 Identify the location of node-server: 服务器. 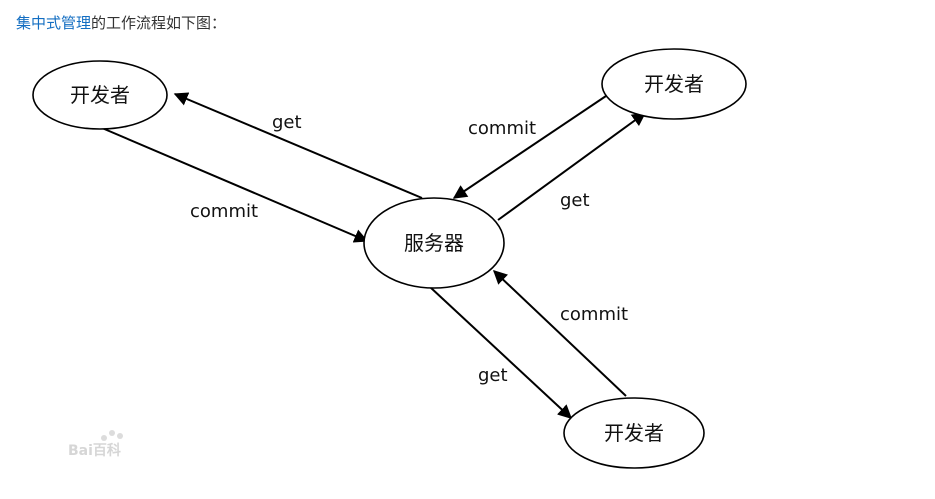
(434, 243).